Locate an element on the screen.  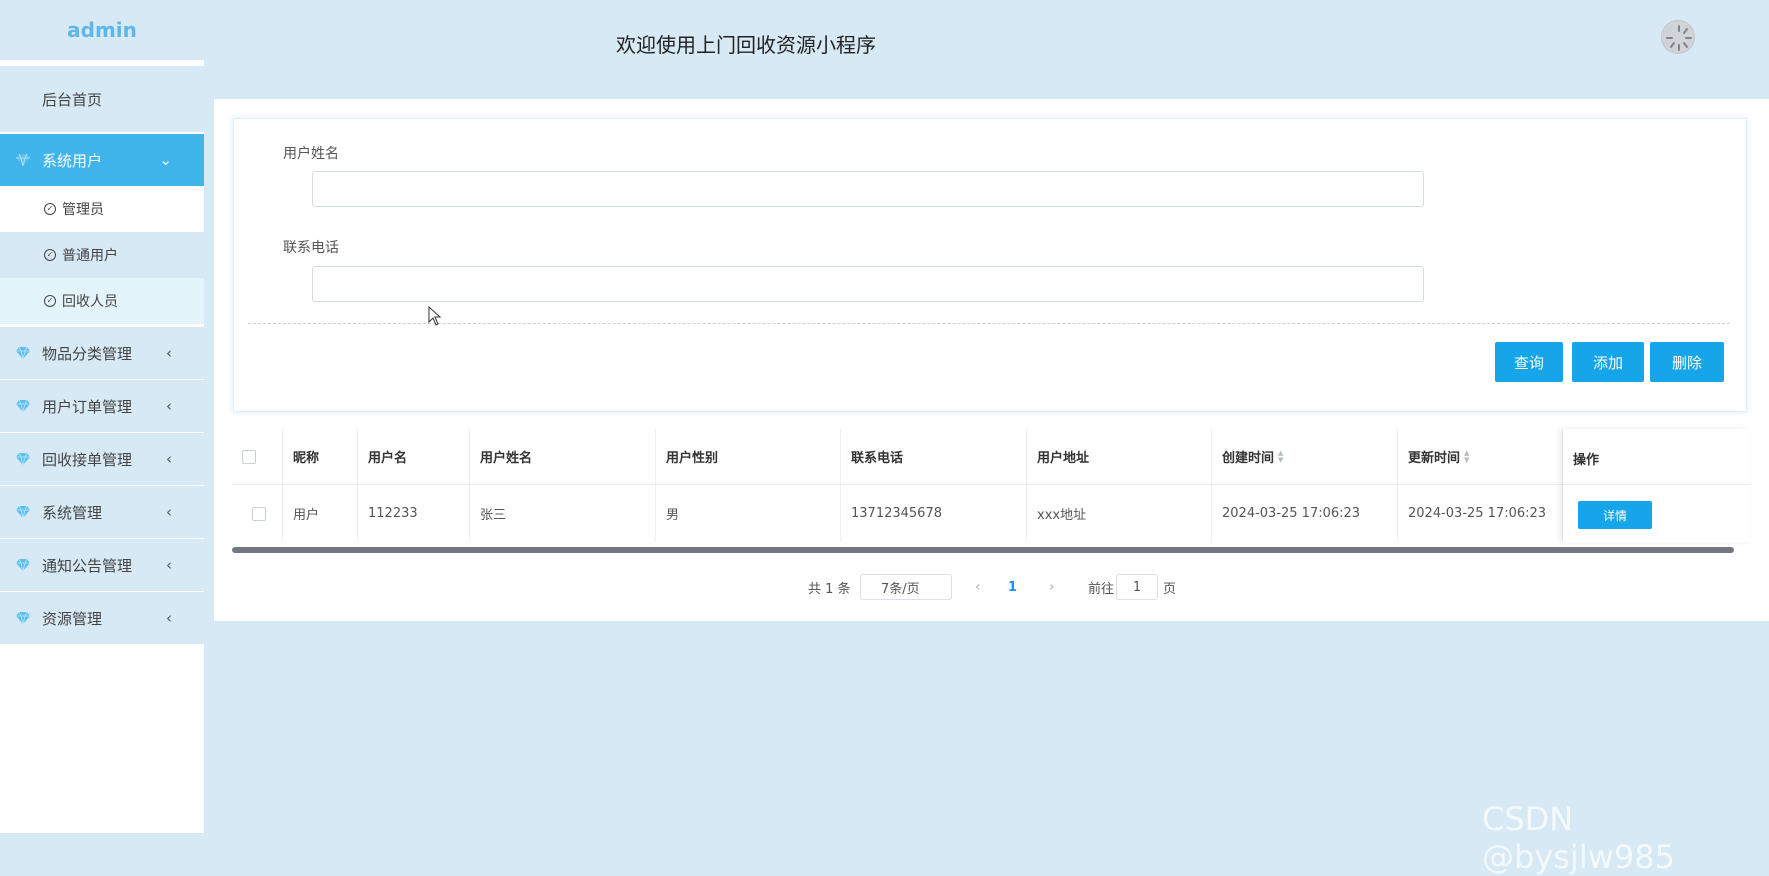
query-button: 查询 is located at coordinates (1529, 362).